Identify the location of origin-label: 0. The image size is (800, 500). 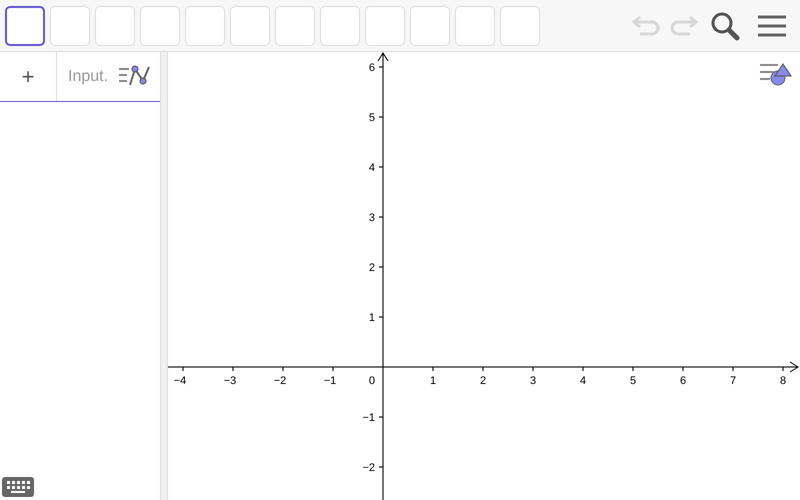
(371, 381).